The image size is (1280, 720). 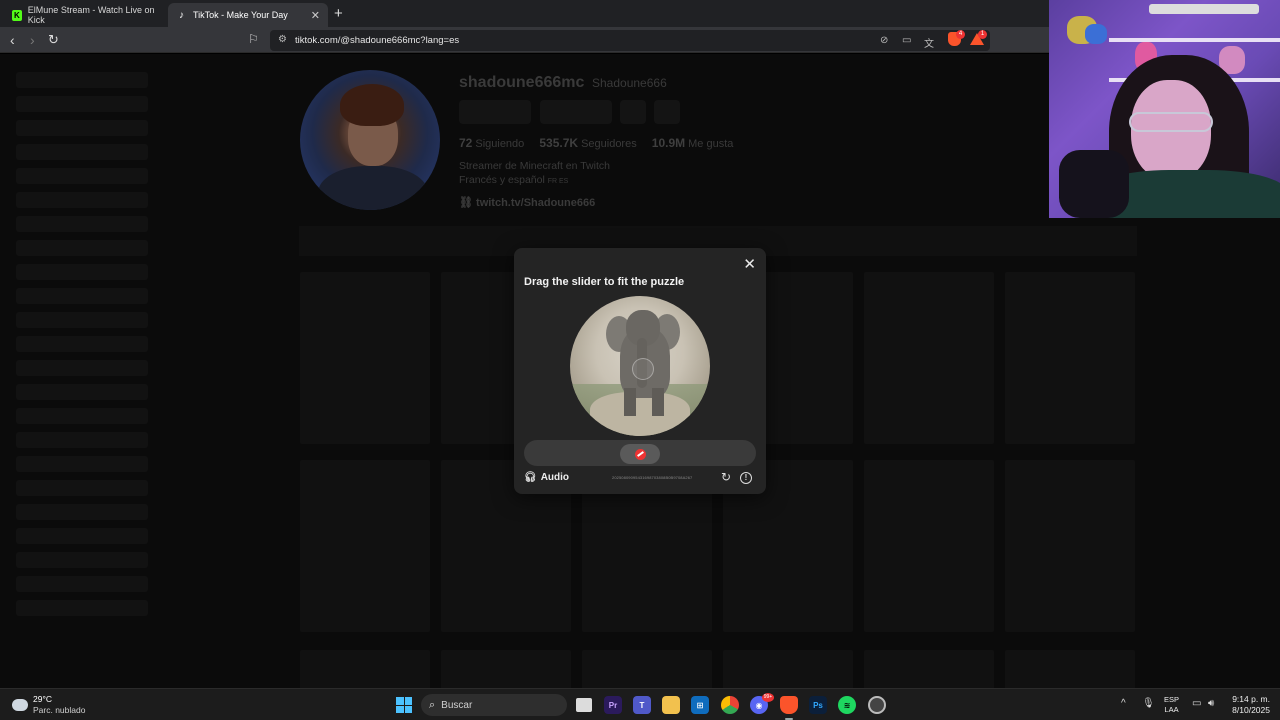 What do you see at coordinates (668, 143) in the screenshot?
I see `likes-count: 10.9M` at bounding box center [668, 143].